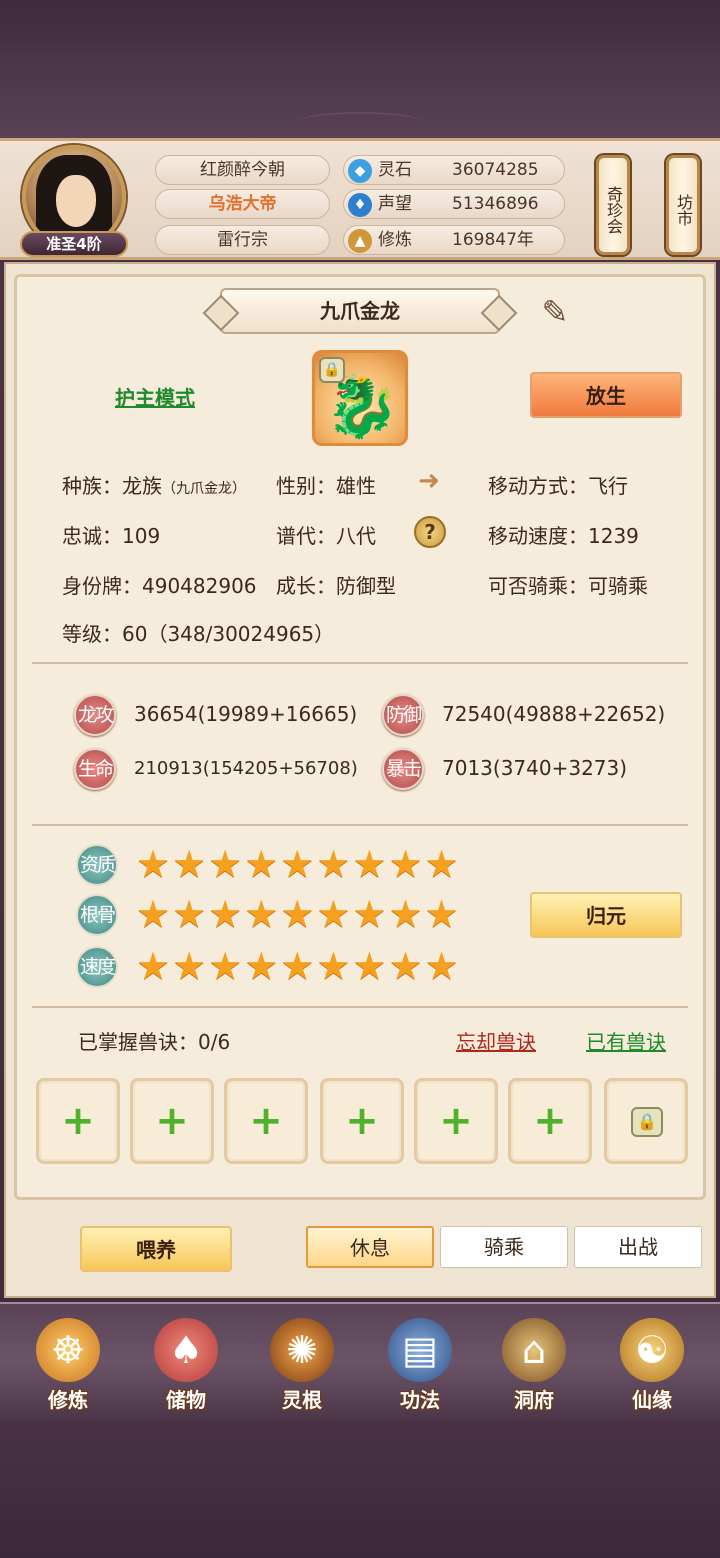 This screenshot has height=1558, width=720. What do you see at coordinates (246, 714) in the screenshot?
I see `attack-value: 36654(19989+16665)` at bounding box center [246, 714].